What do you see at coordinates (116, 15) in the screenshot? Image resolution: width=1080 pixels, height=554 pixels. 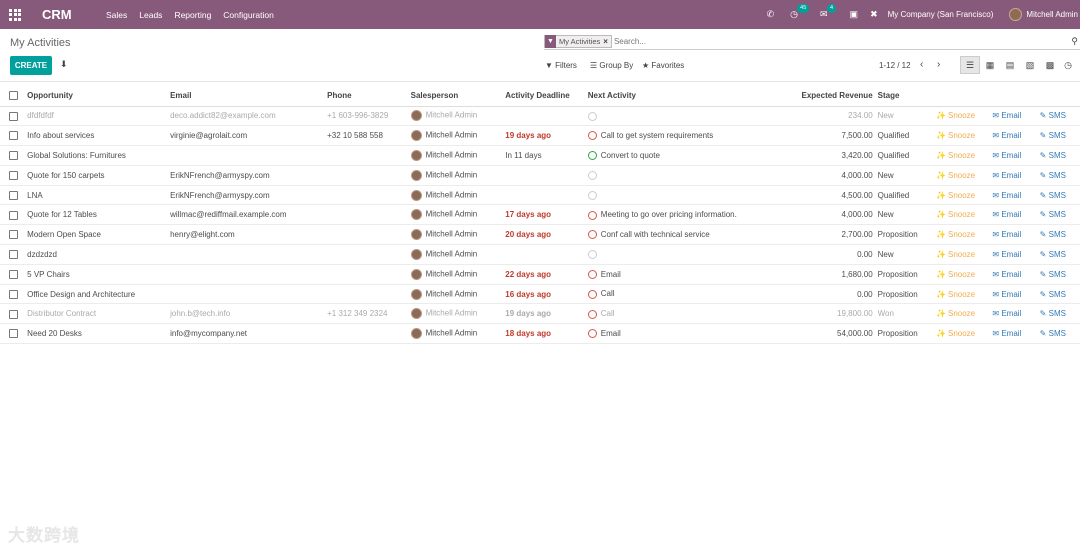 I see `menu-item-sales: Sales` at bounding box center [116, 15].